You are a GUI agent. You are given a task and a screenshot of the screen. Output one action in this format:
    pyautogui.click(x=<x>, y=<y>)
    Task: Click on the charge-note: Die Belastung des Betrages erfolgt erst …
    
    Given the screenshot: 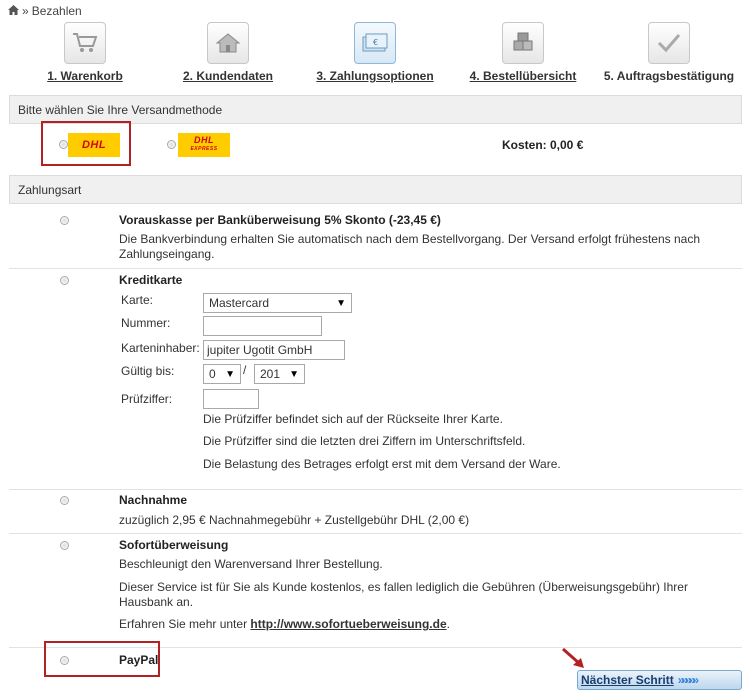 What is the action you would take?
    pyautogui.click(x=382, y=464)
    